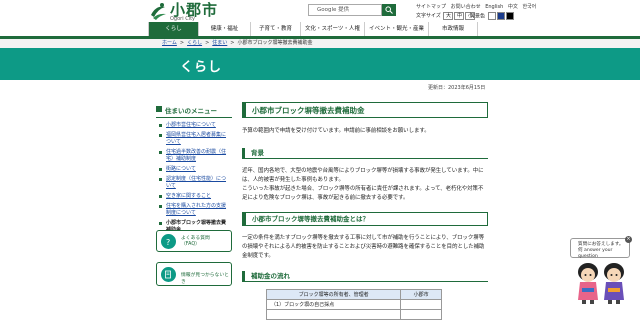 This screenshot has height=320, width=640. What do you see at coordinates (478, 16) in the screenshot?
I see `background-color-label: 背景色` at bounding box center [478, 16].